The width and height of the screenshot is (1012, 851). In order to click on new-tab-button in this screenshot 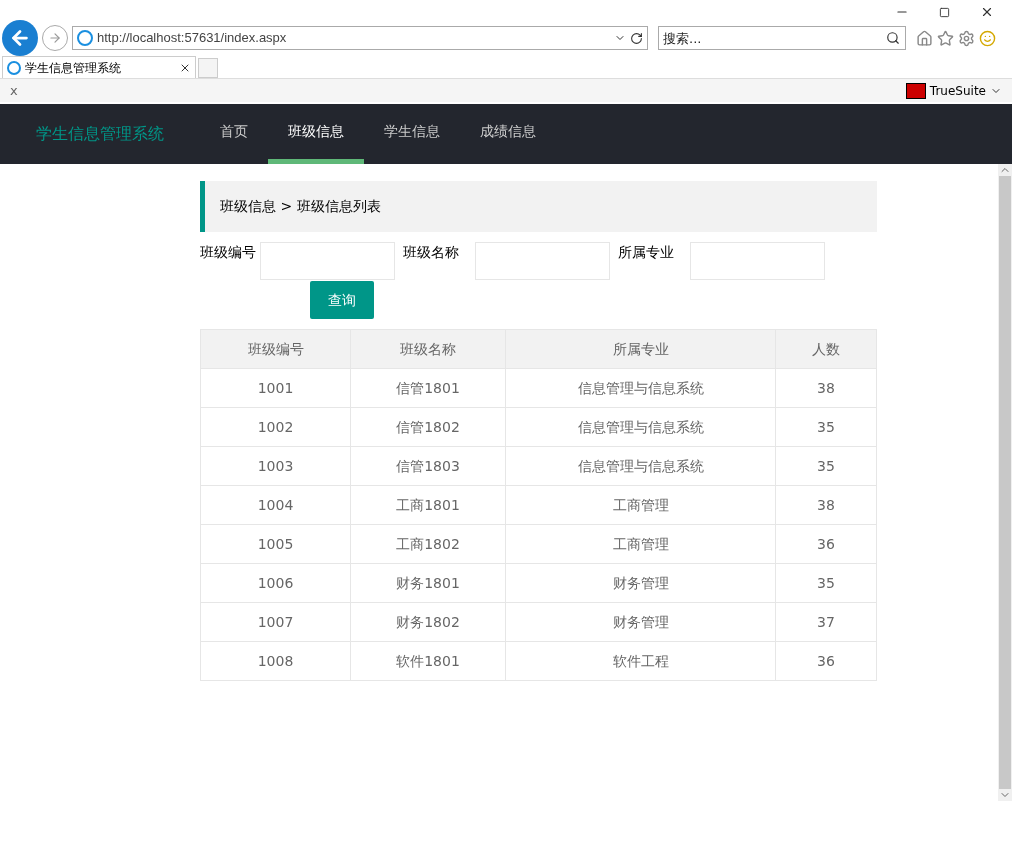, I will do `click(208, 68)`.